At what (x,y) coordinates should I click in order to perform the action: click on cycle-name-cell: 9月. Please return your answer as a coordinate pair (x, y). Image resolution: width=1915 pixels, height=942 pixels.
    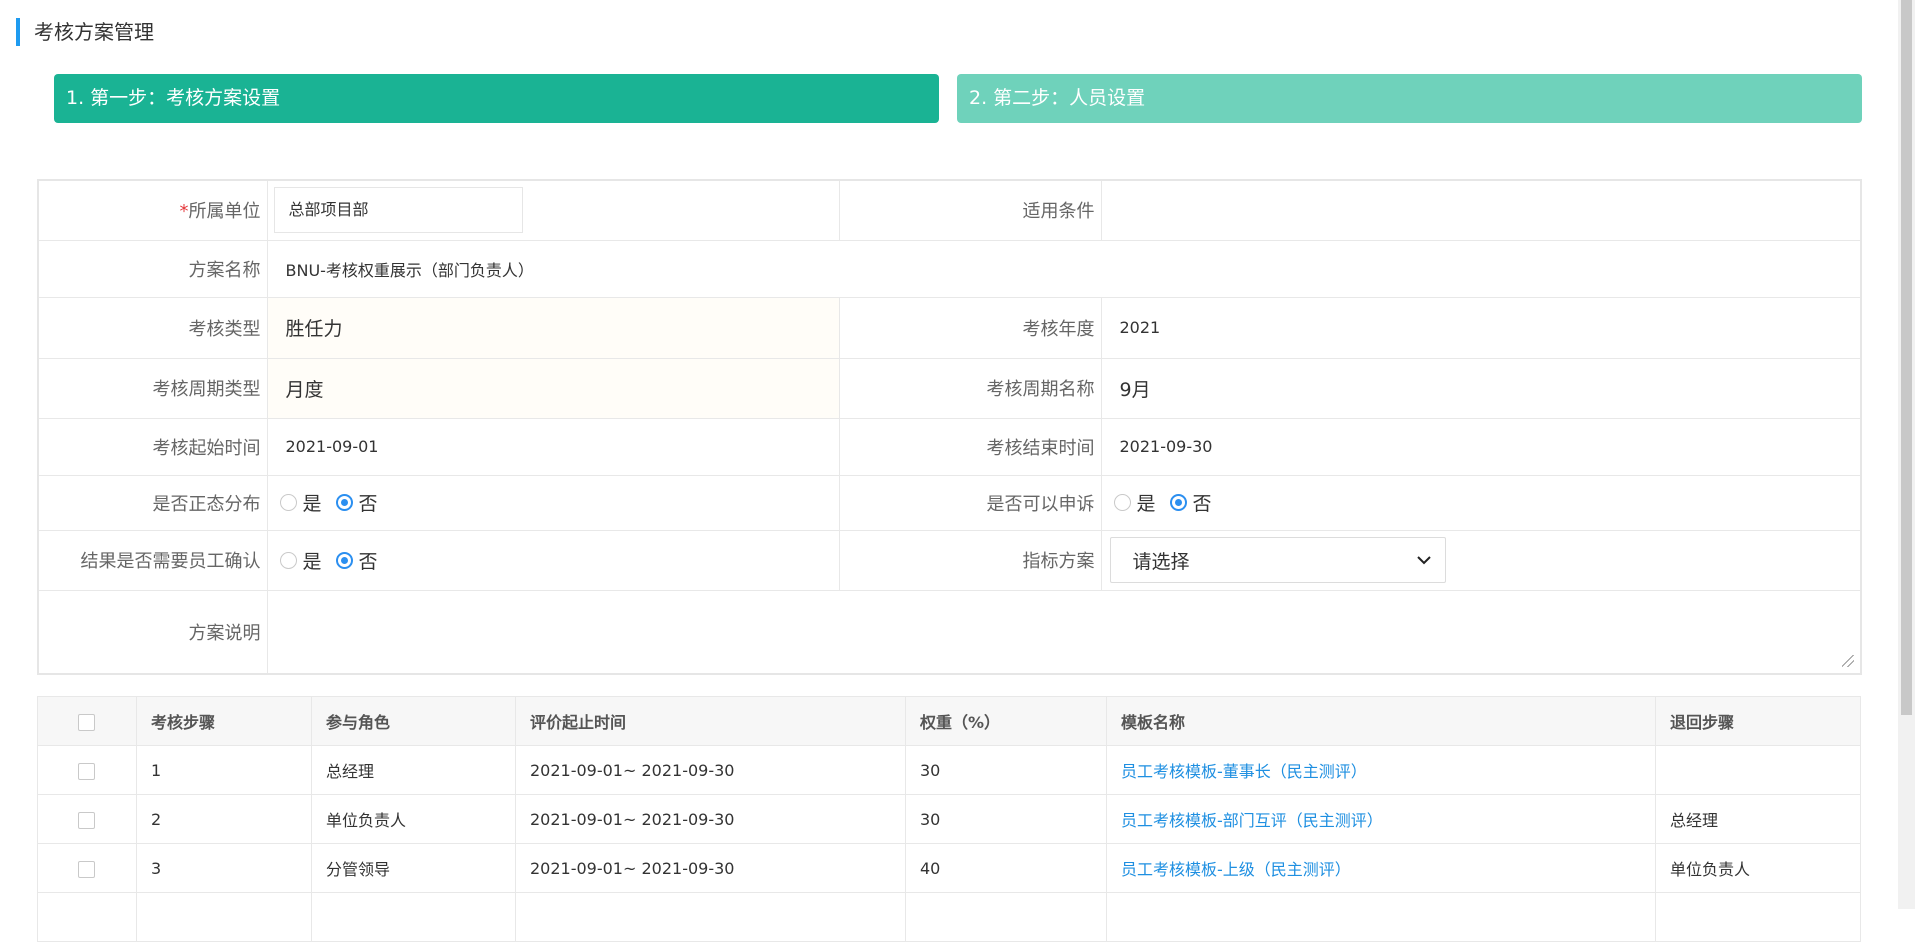
    Looking at the image, I should click on (1481, 388).